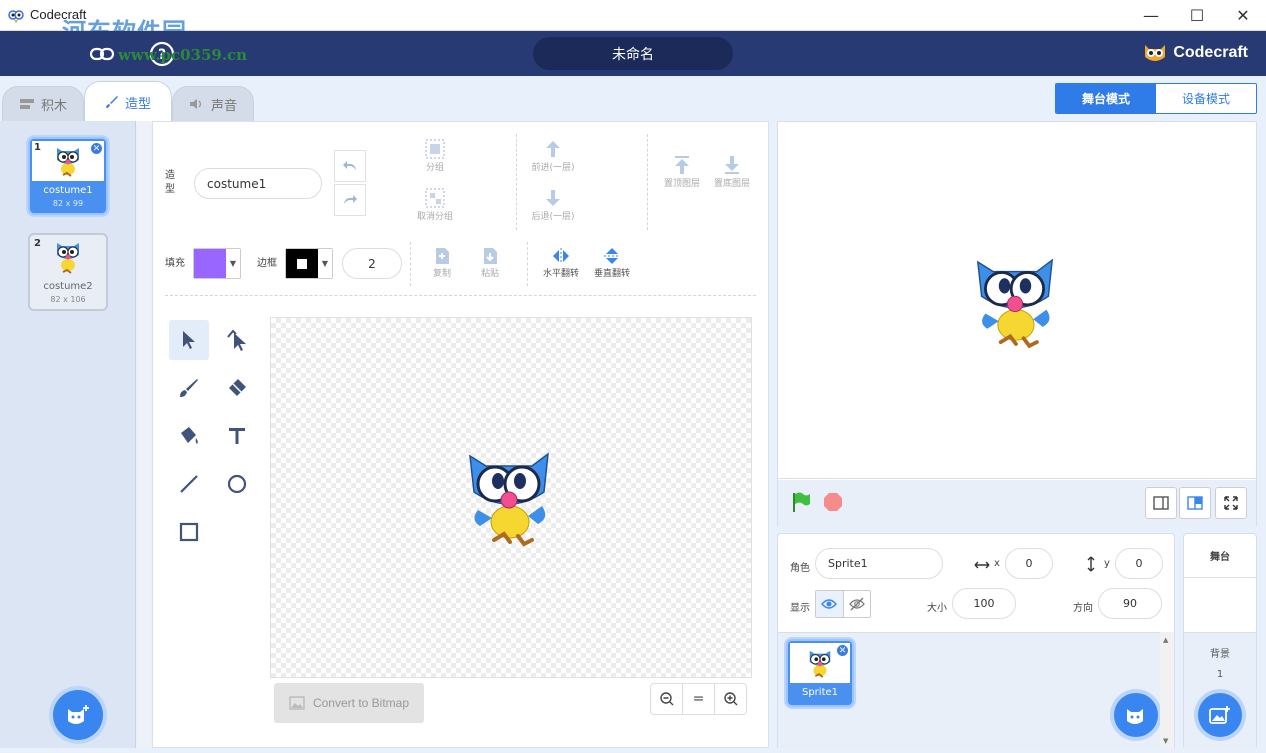 The height and width of the screenshot is (753, 1266). Describe the element at coordinates (26, 104) in the screenshot. I see `blocks-icon` at that location.